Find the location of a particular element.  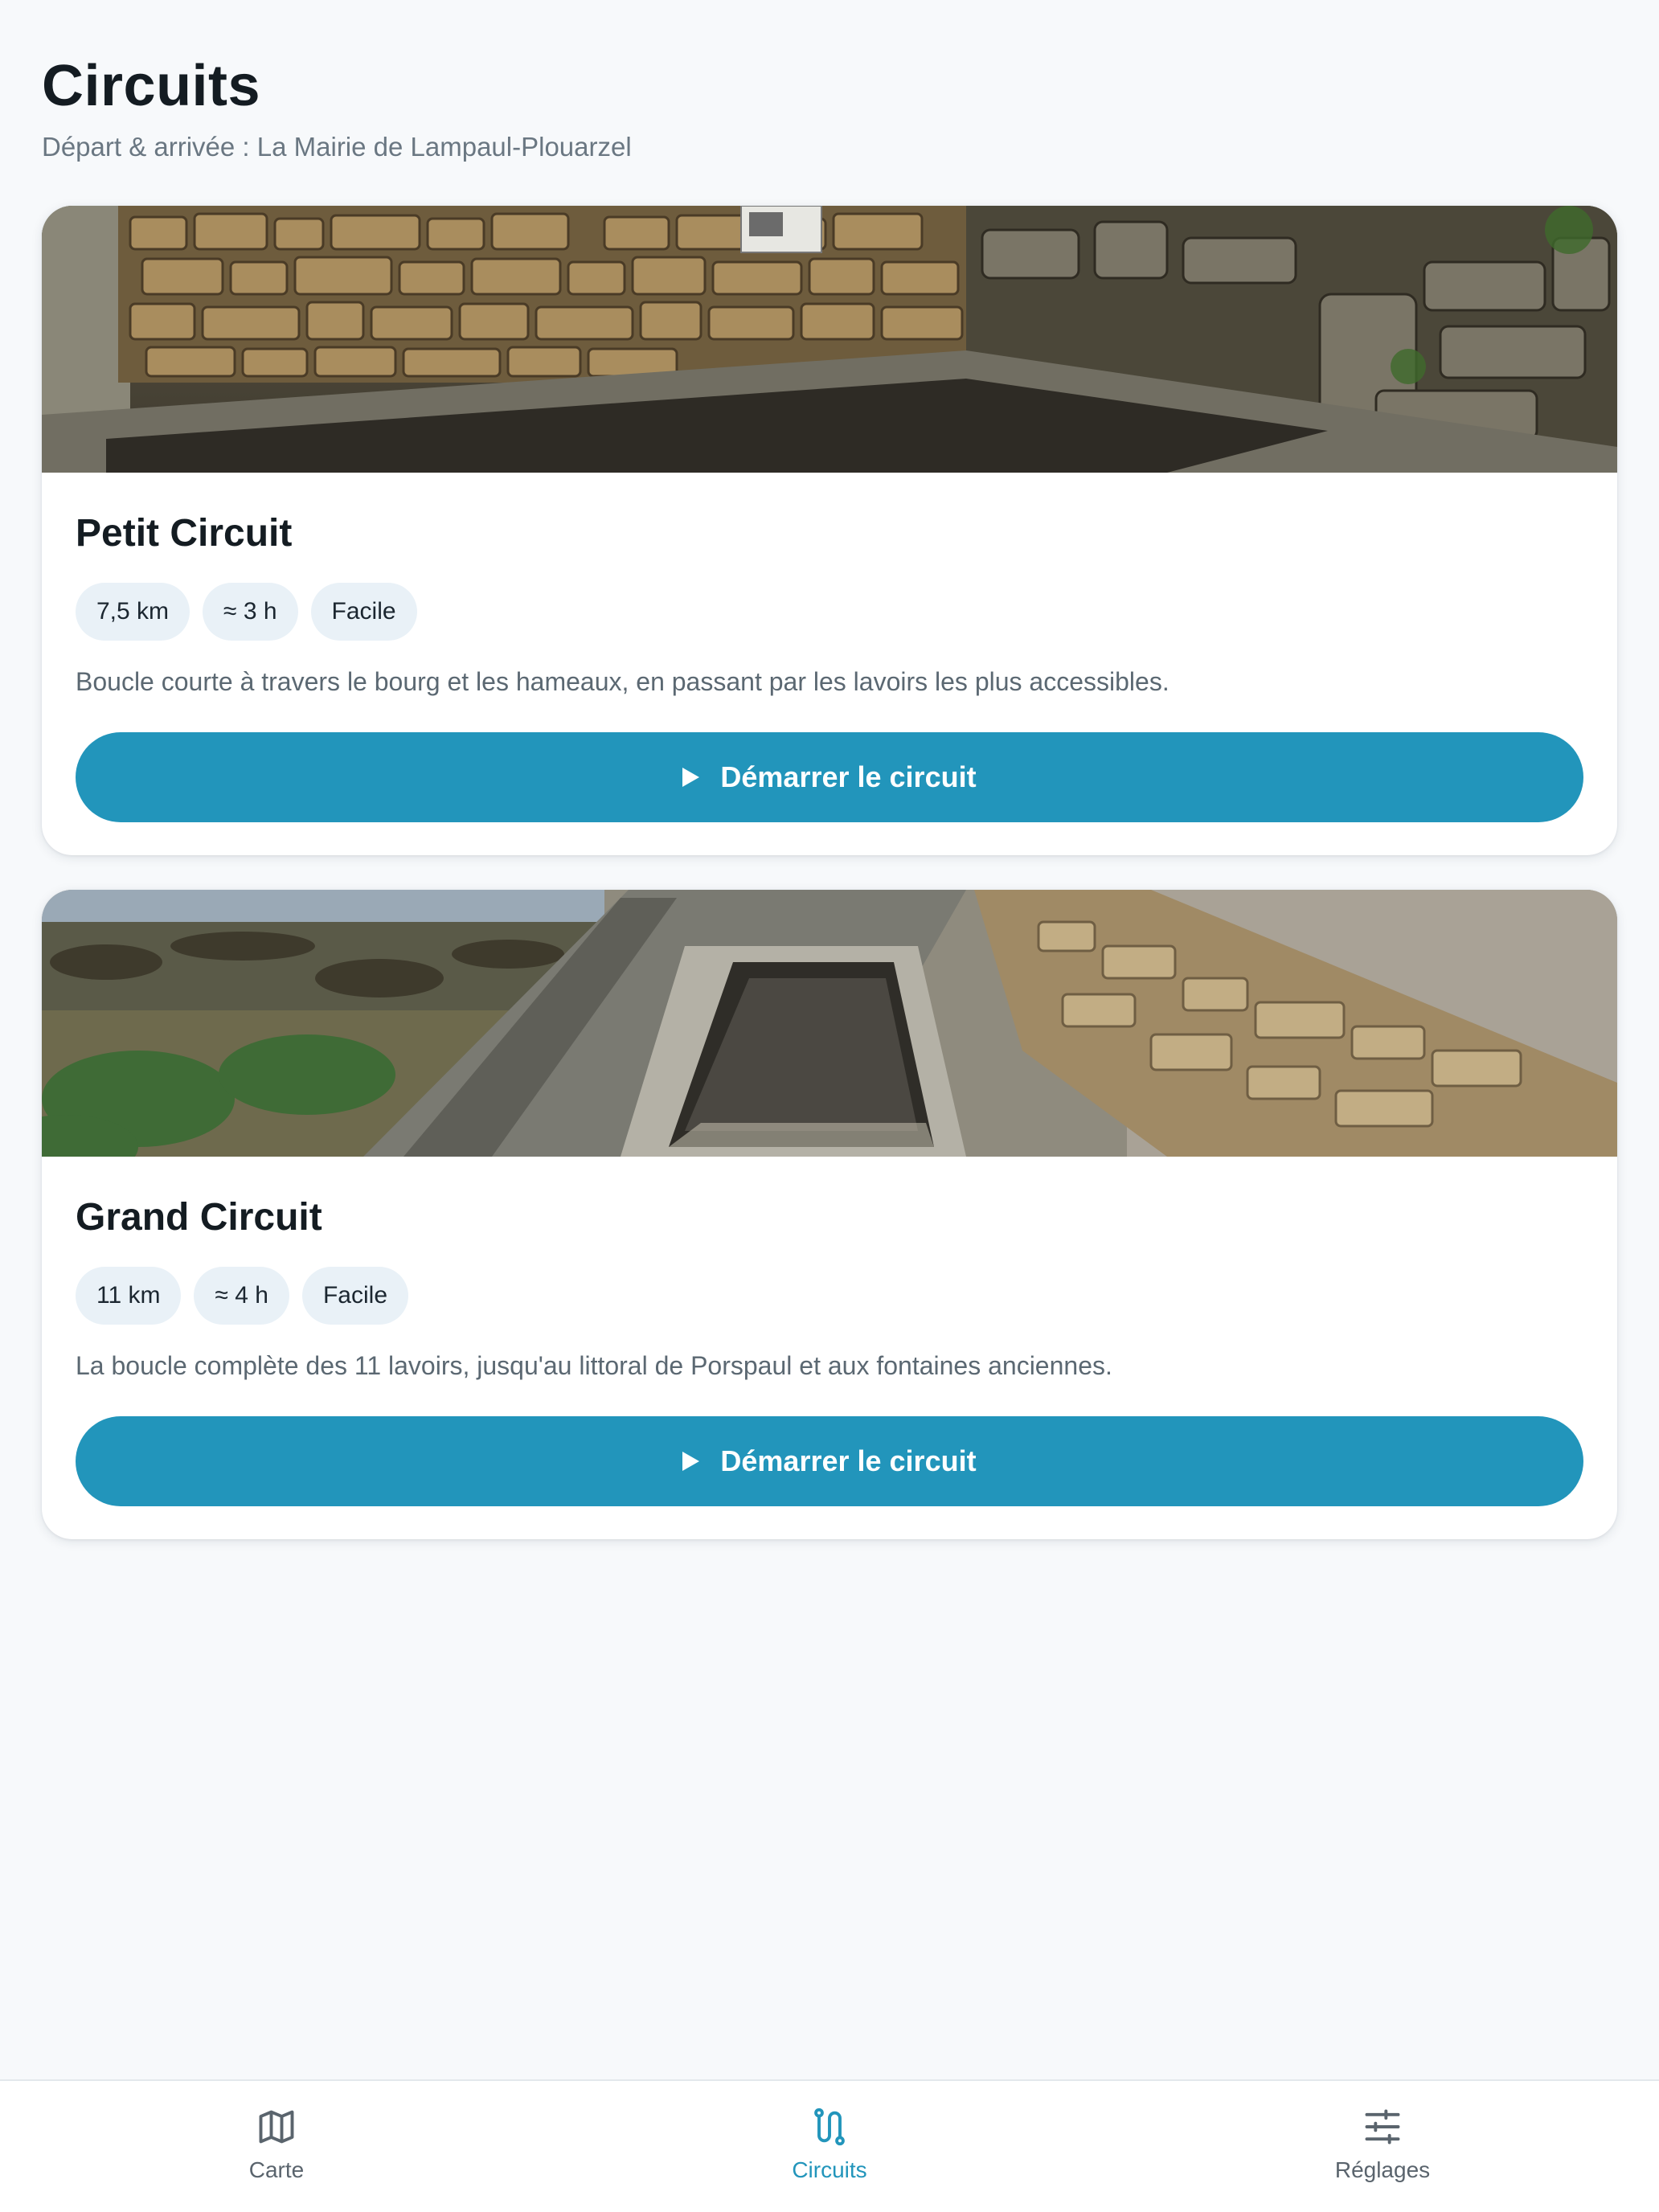

nav-label-carte: Carte is located at coordinates (276, 2169).